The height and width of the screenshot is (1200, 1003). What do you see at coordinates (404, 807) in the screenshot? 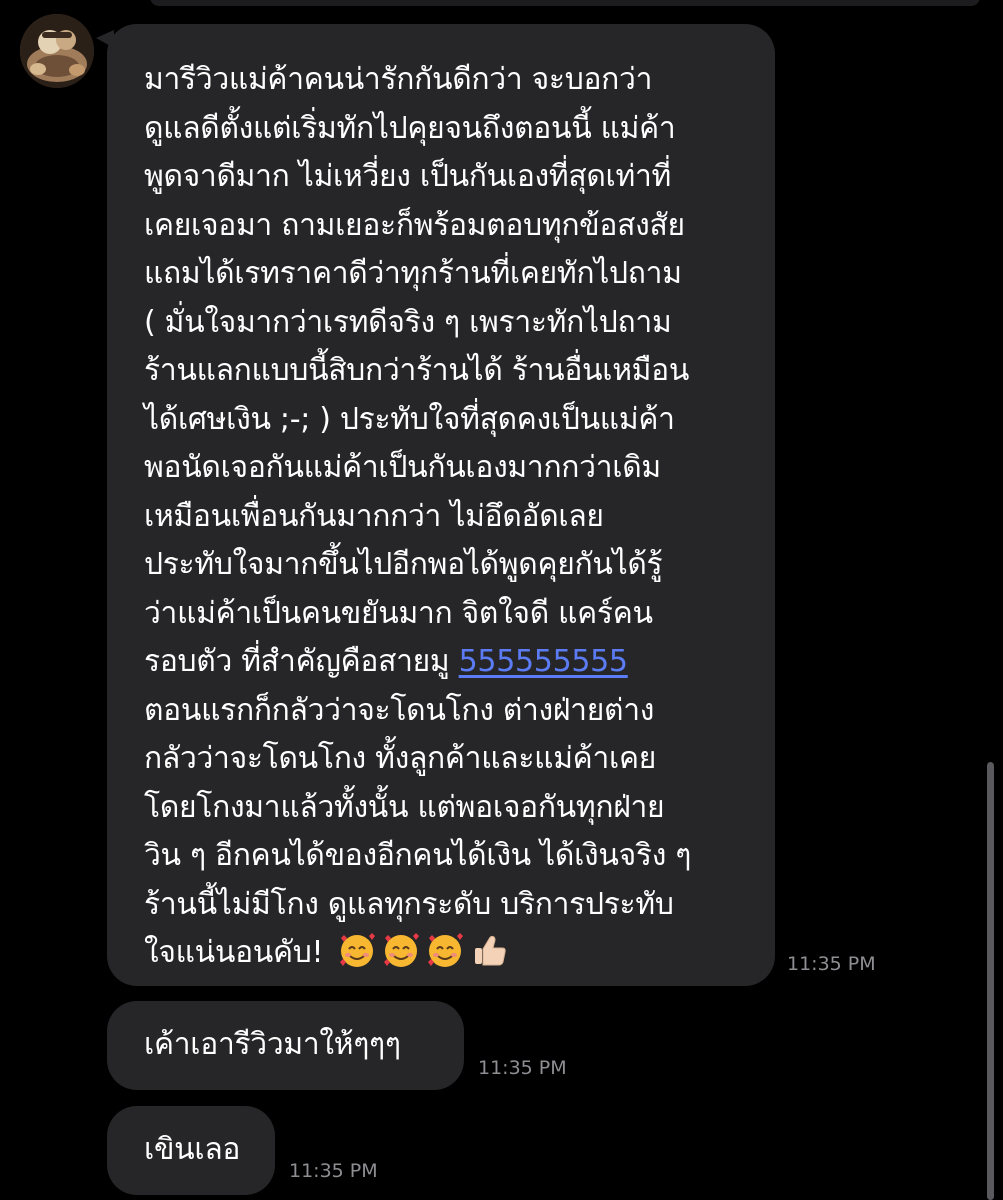
I see `message-line: โดยโกงมาแล้วทั้งนั้น แต่พอเจอกันทุกฝ่าย` at bounding box center [404, 807].